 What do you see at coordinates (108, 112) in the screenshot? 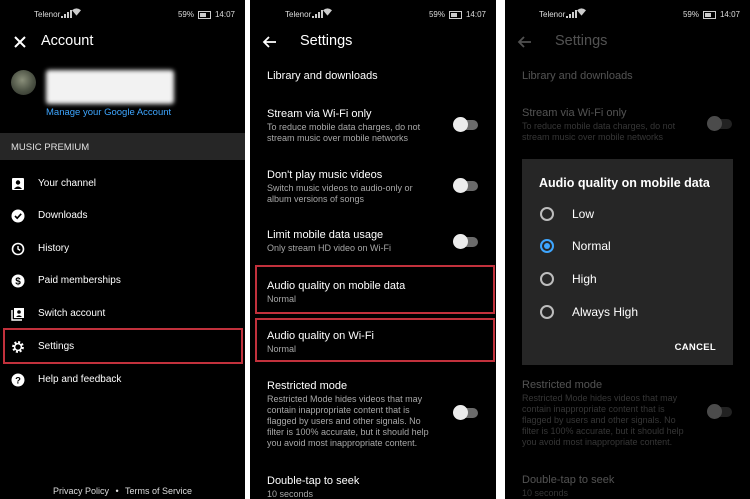
I see `manage-account-link: Manage your Google Account` at bounding box center [108, 112].